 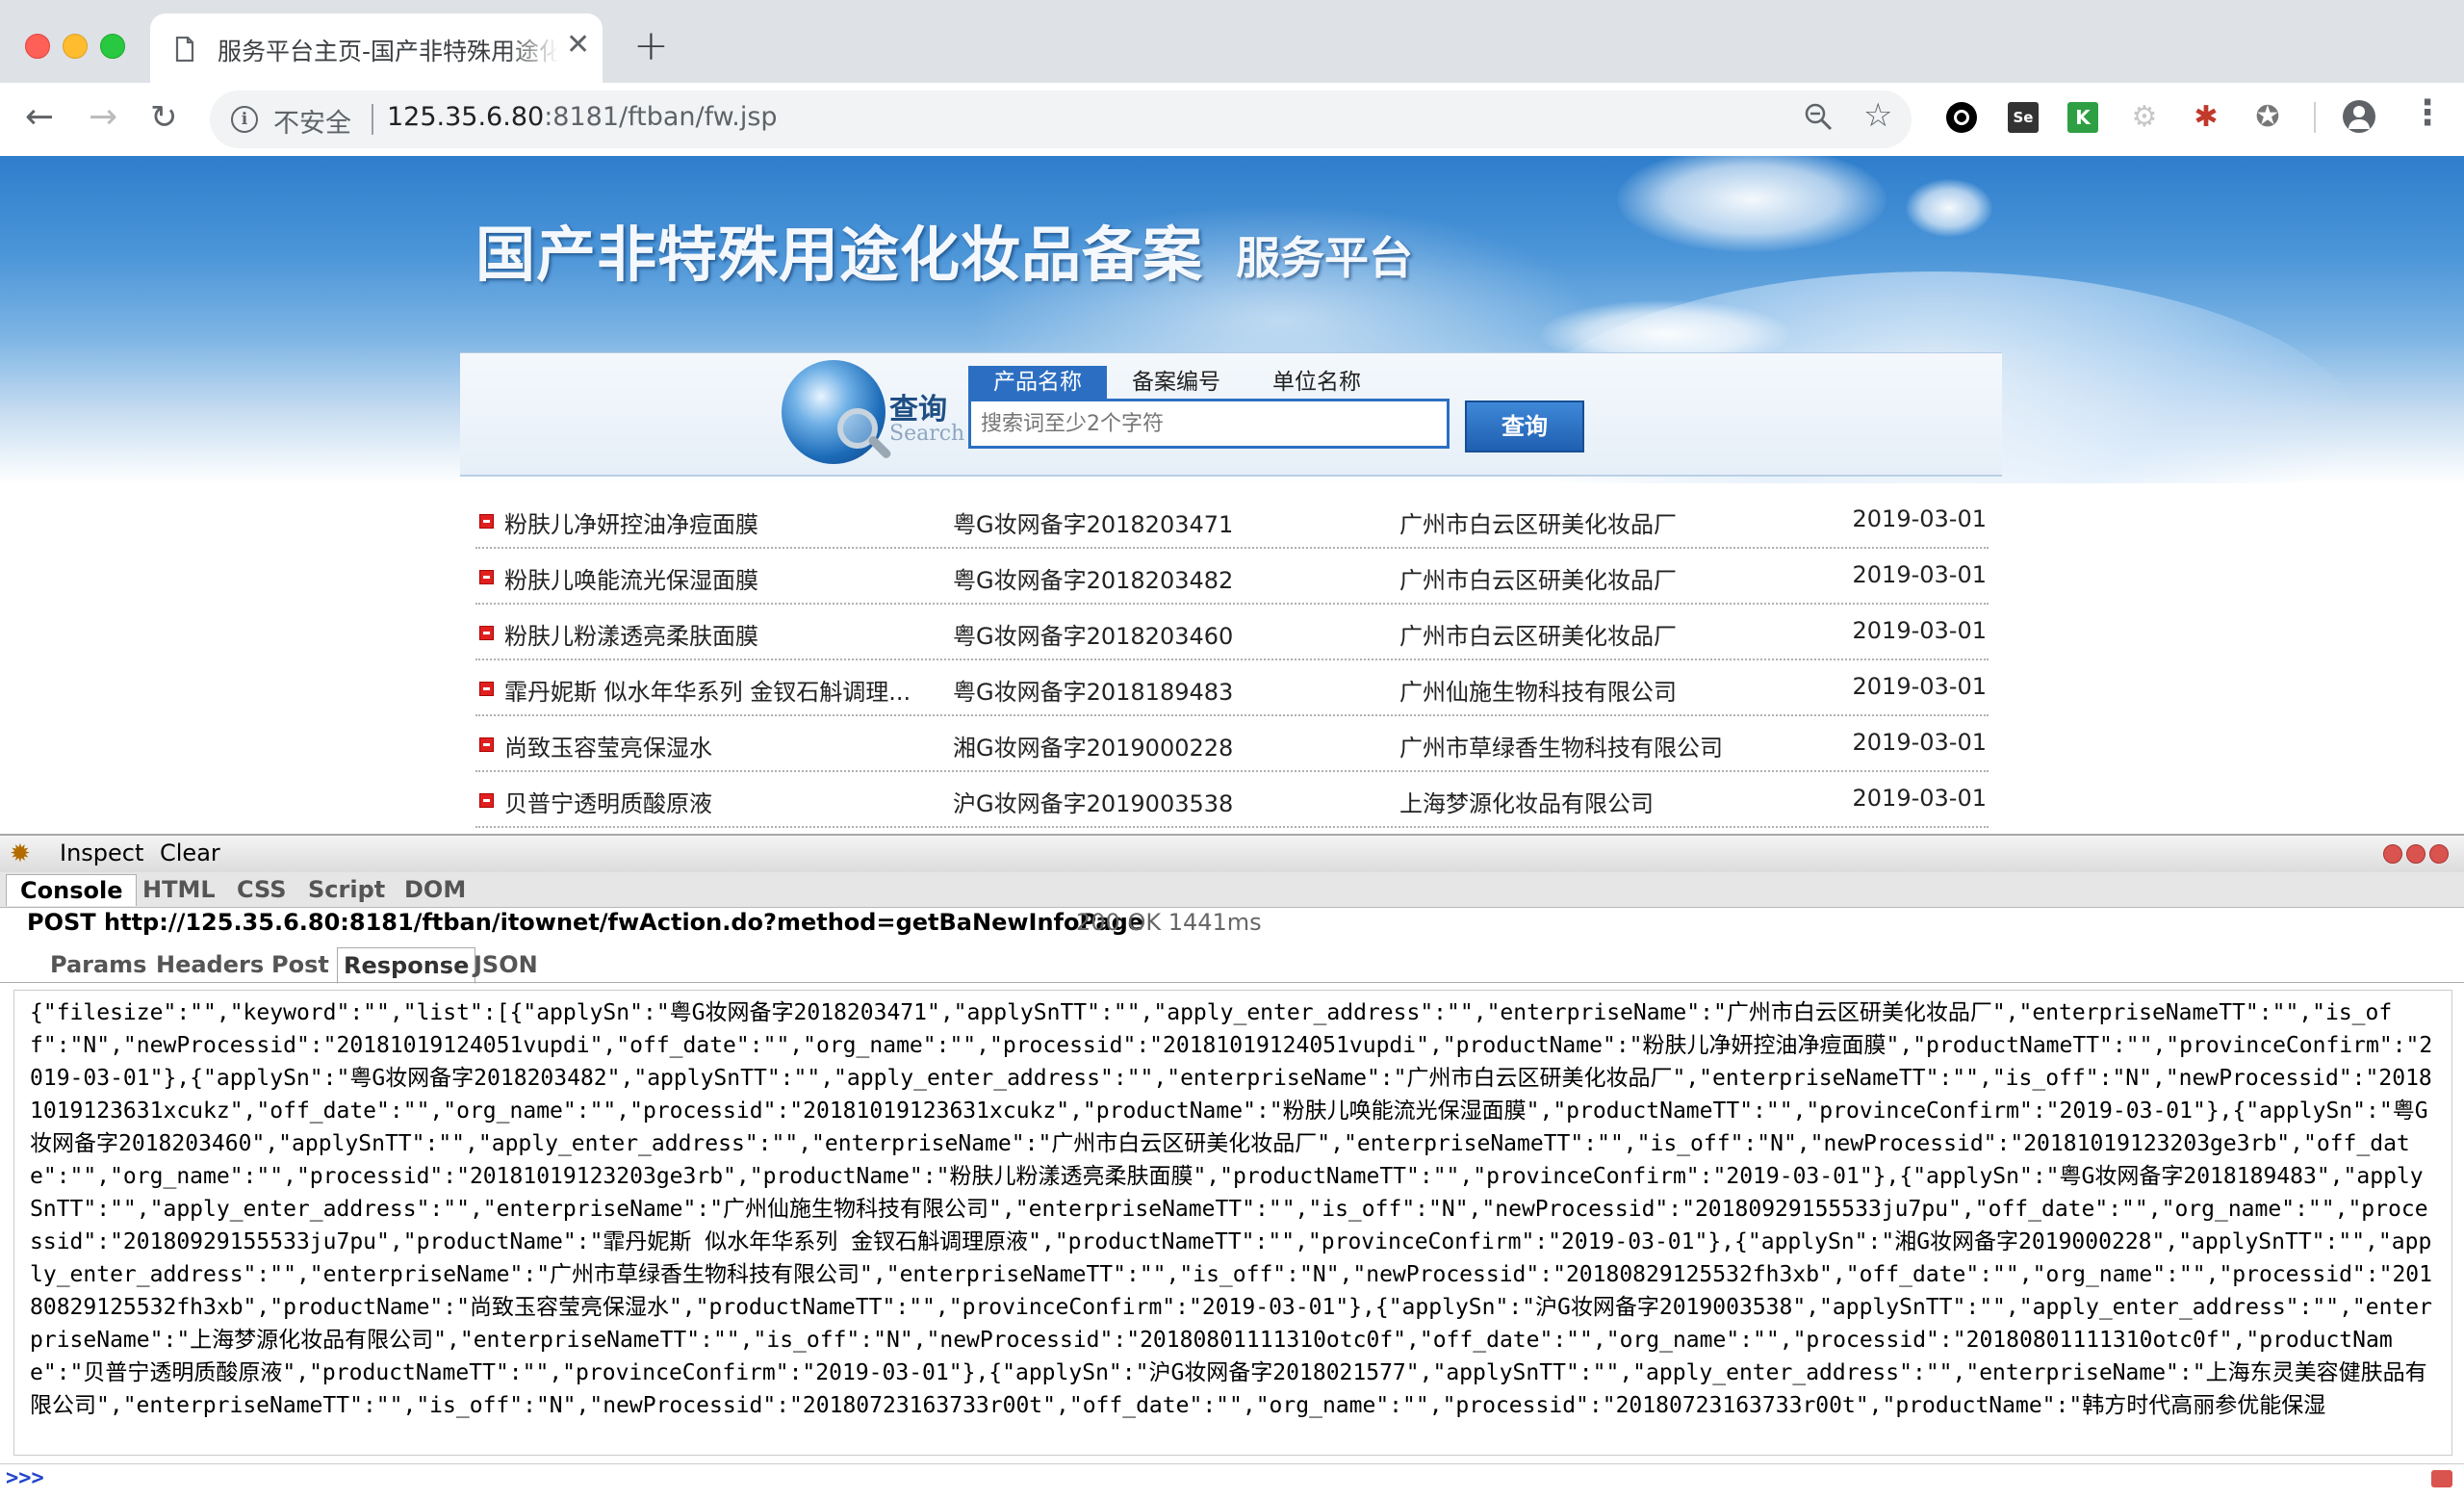 What do you see at coordinates (1324, 258) in the screenshot?
I see `site-subtitle: 服务平台` at bounding box center [1324, 258].